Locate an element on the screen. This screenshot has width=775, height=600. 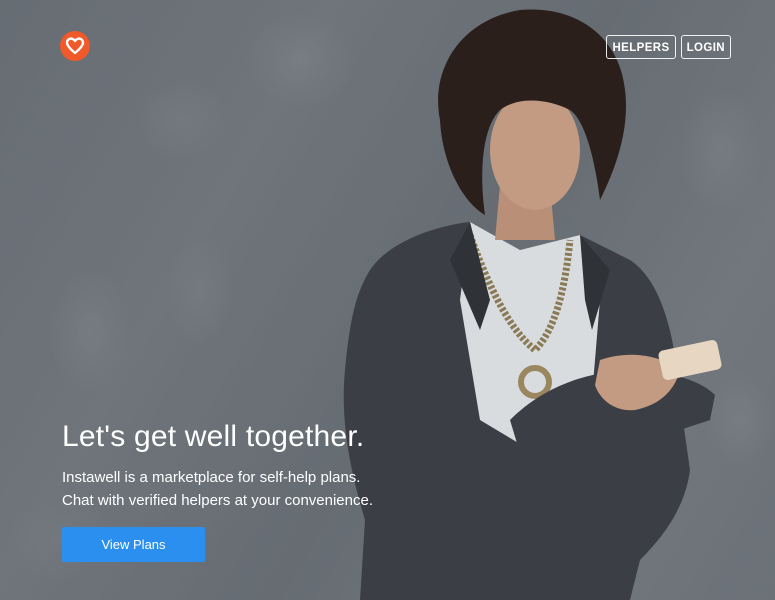
logo is located at coordinates (75, 46).